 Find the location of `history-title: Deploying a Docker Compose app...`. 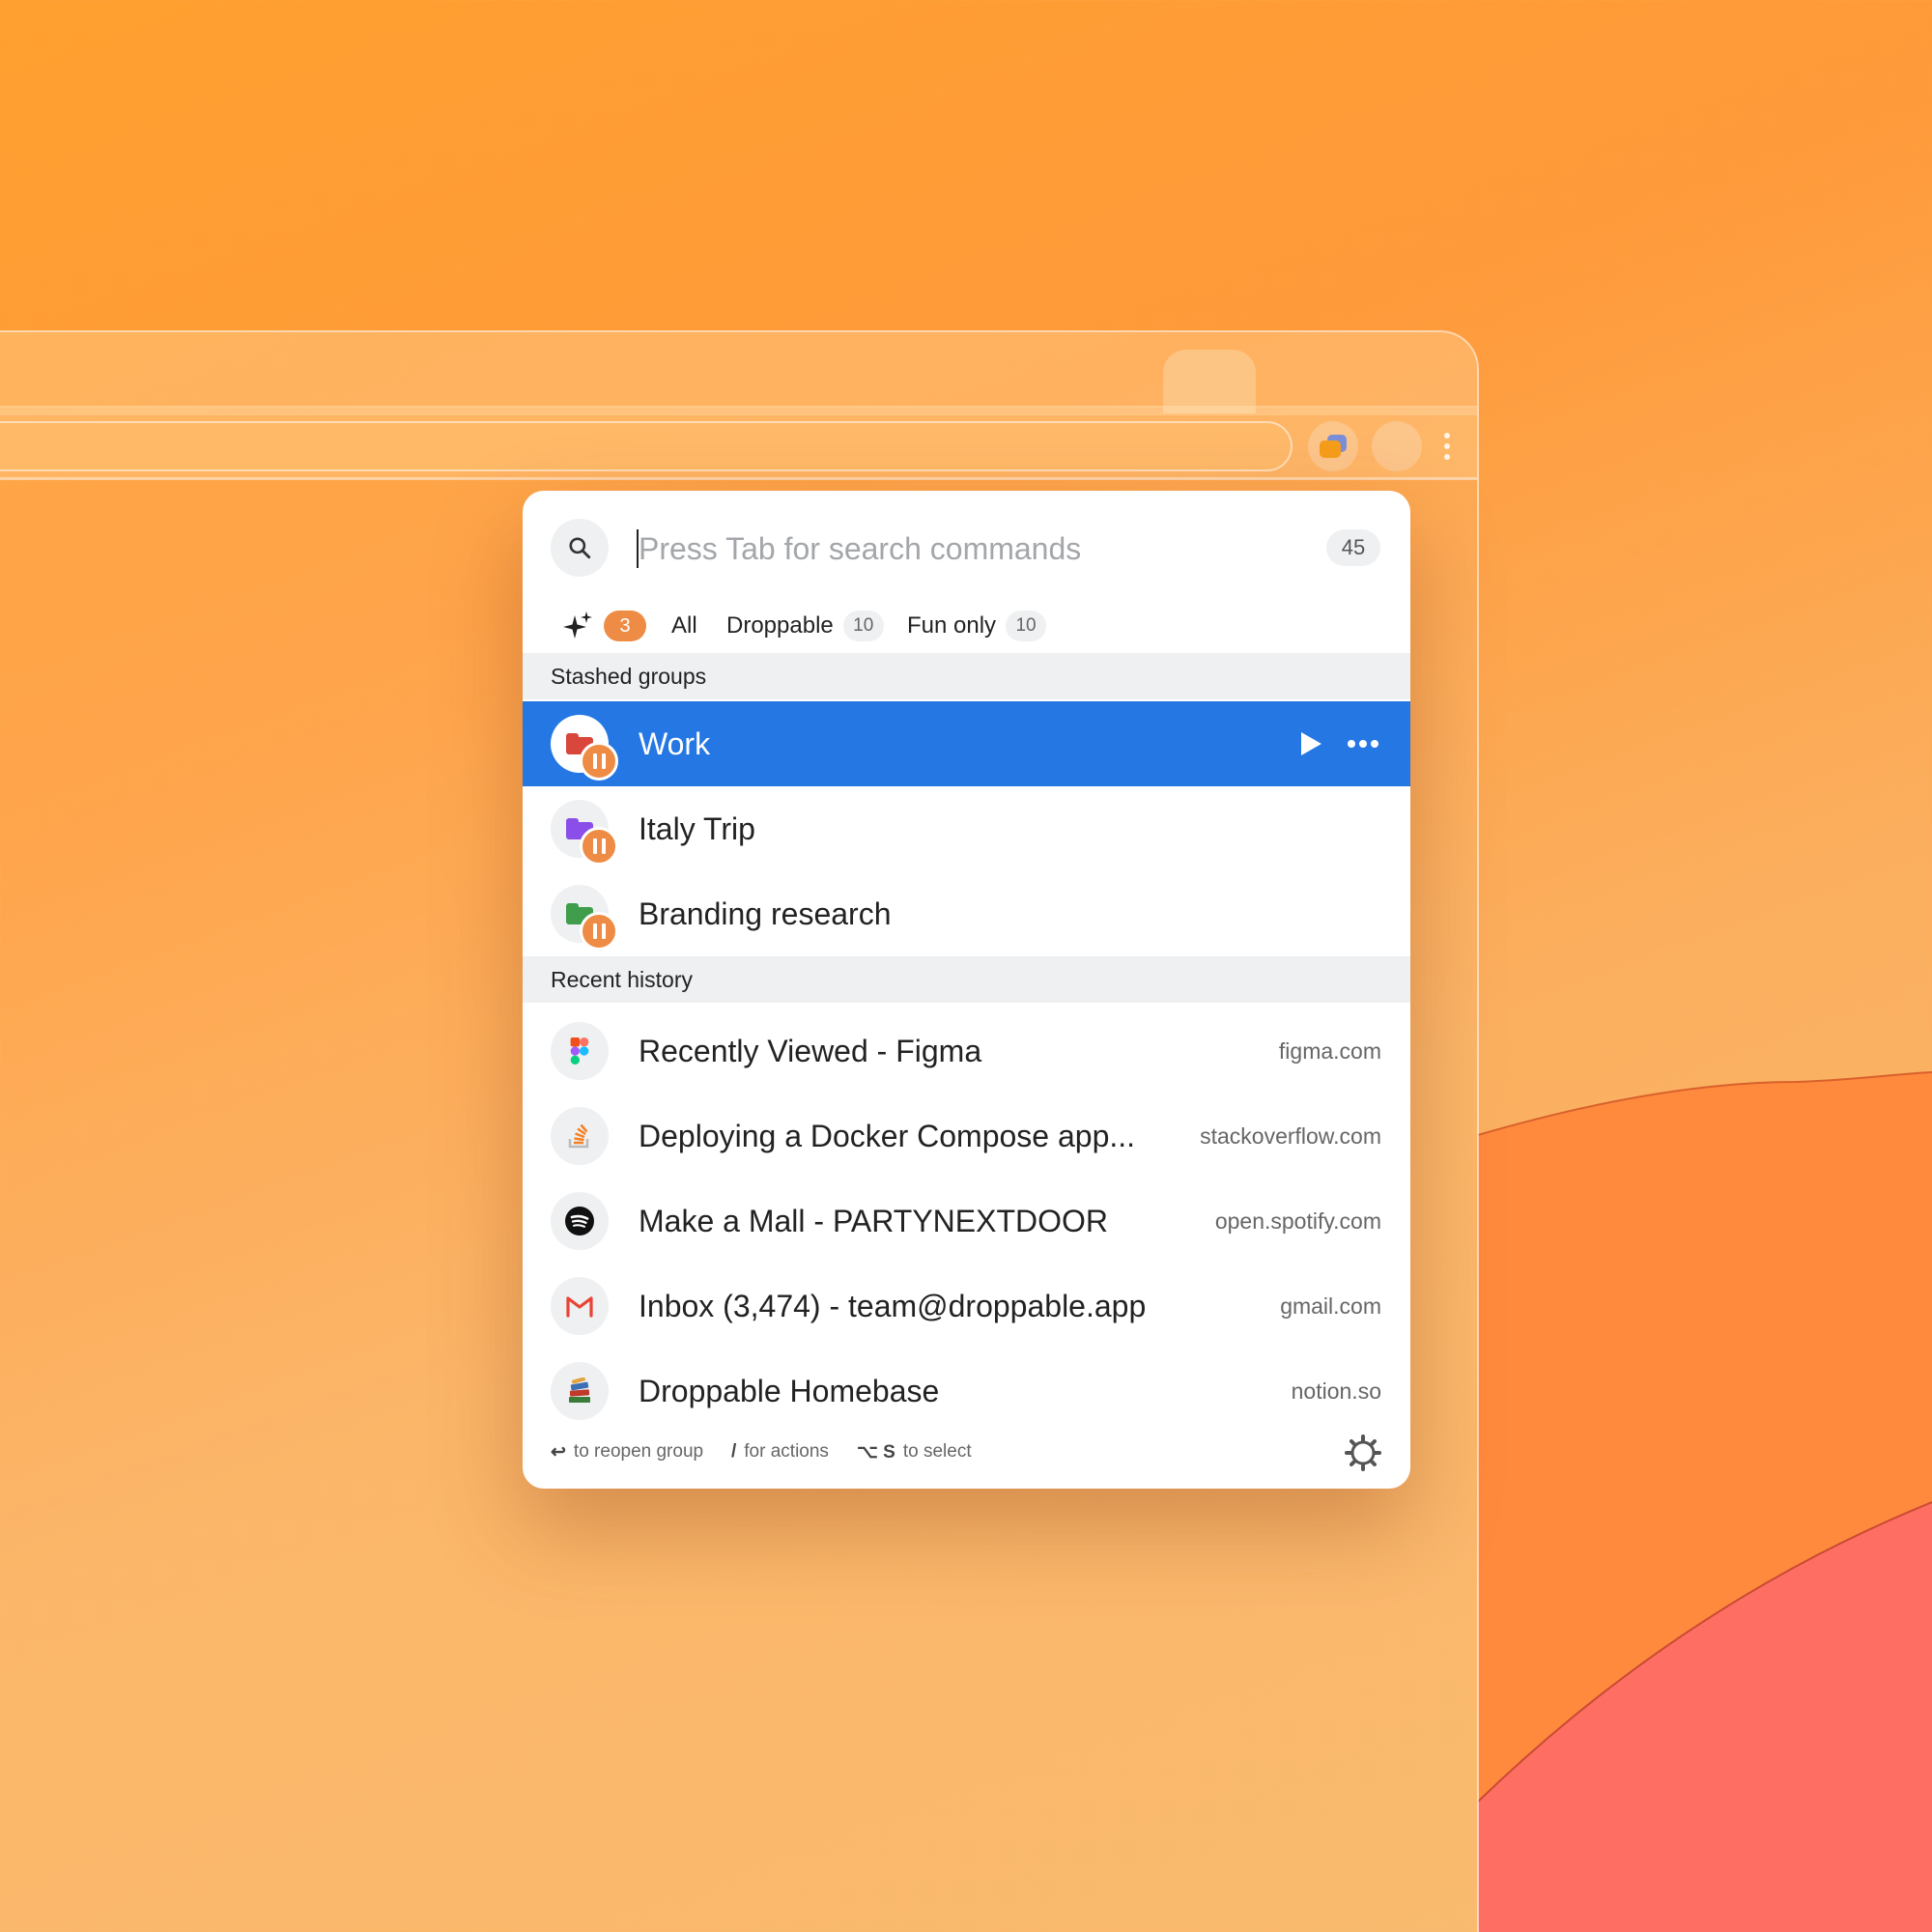

history-title: Deploying a Docker Compose app... is located at coordinates (887, 1135).